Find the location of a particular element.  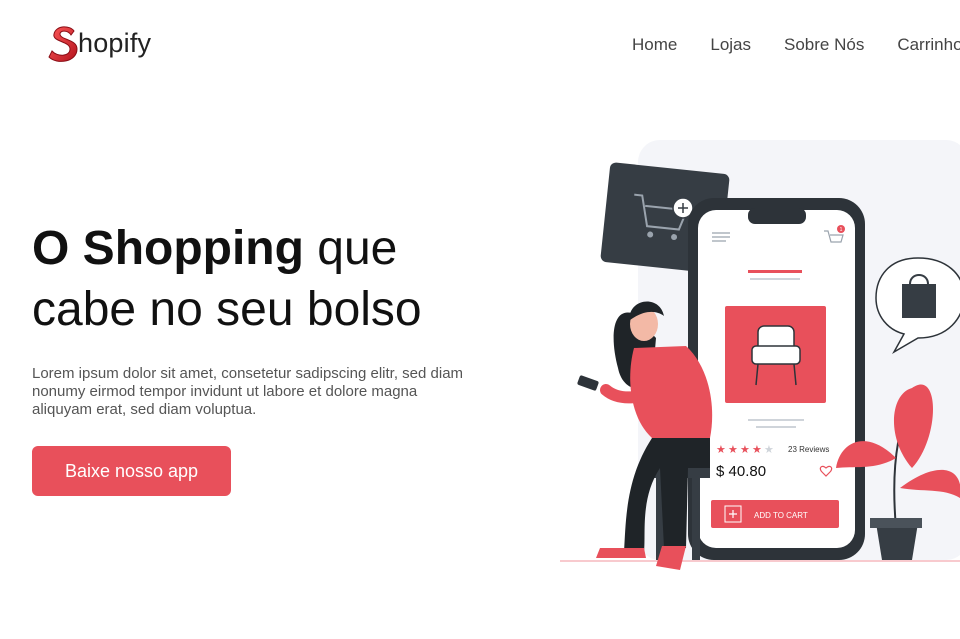

brand-name: hopify is located at coordinates (115, 42).